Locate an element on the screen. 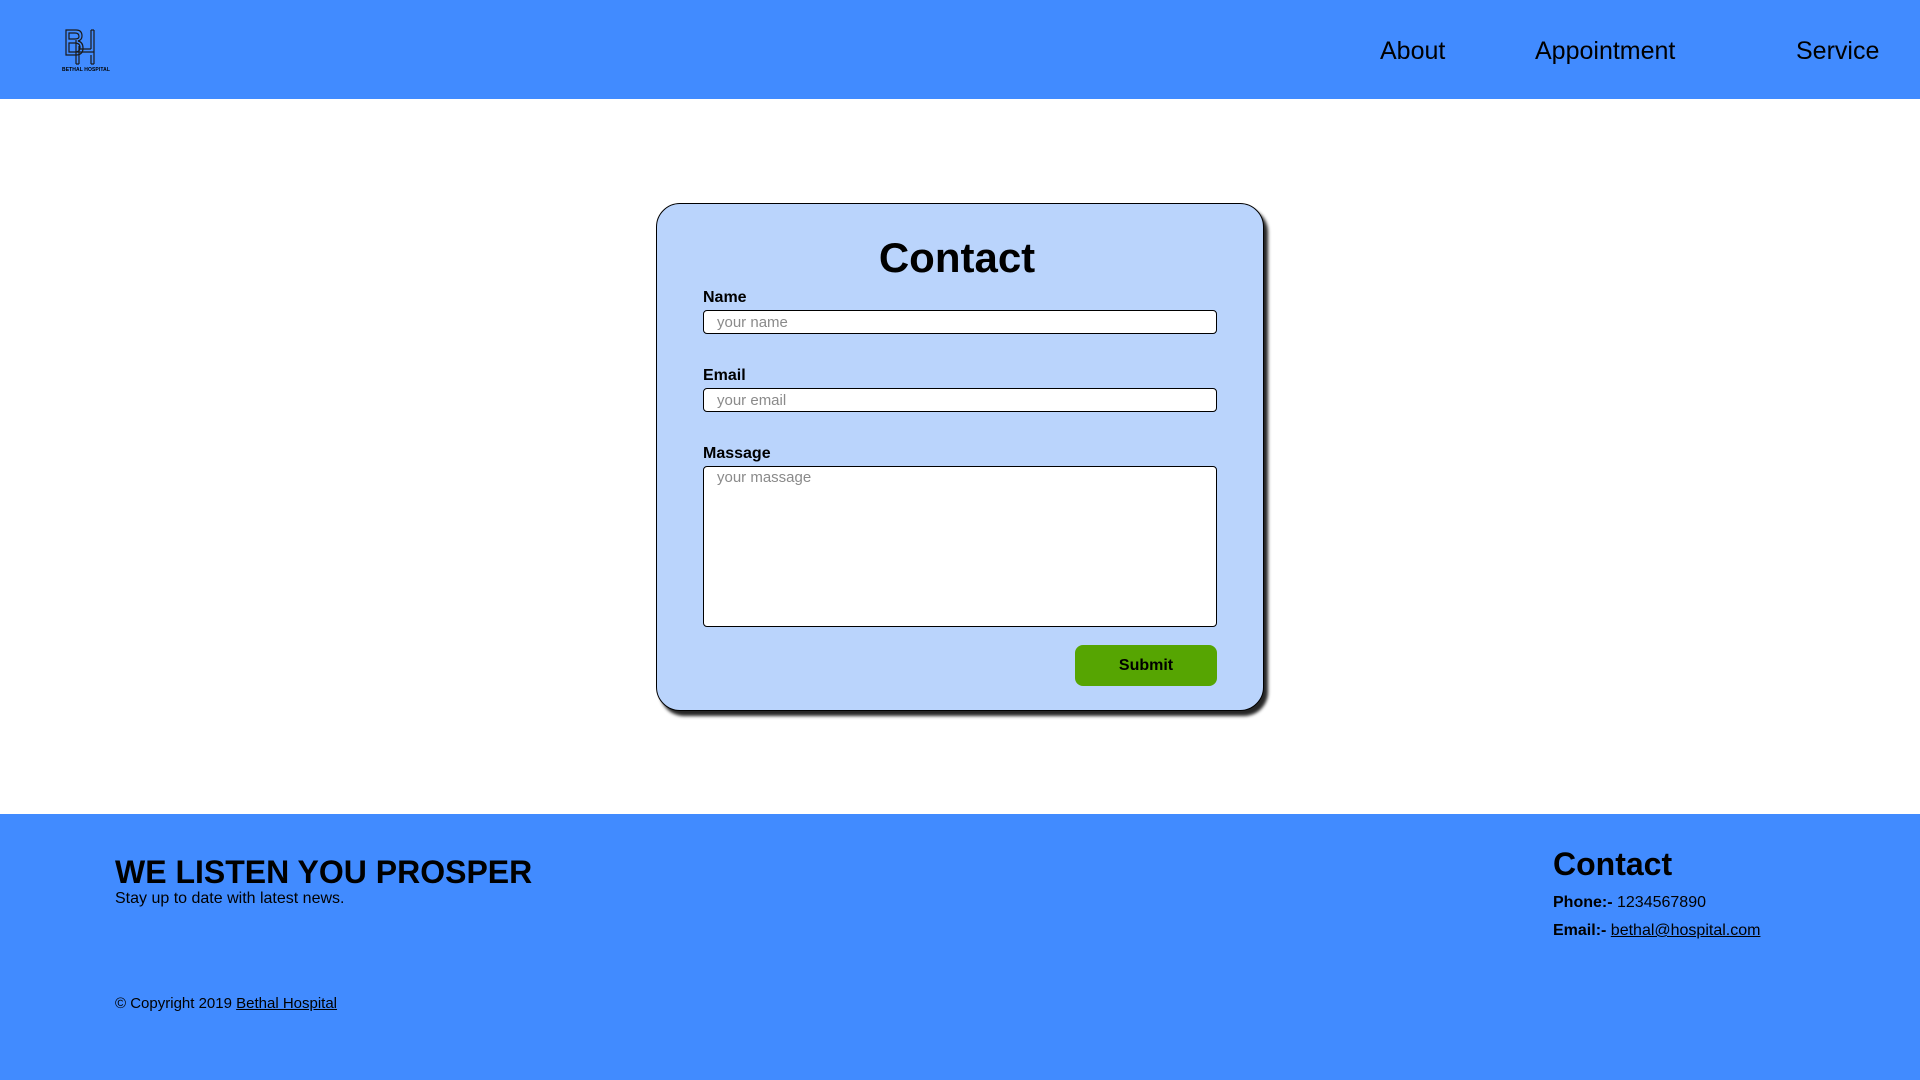 This screenshot has height=1080, width=1920. copyright: © Copyright 2019 Bethal Hospital is located at coordinates (226, 1004).